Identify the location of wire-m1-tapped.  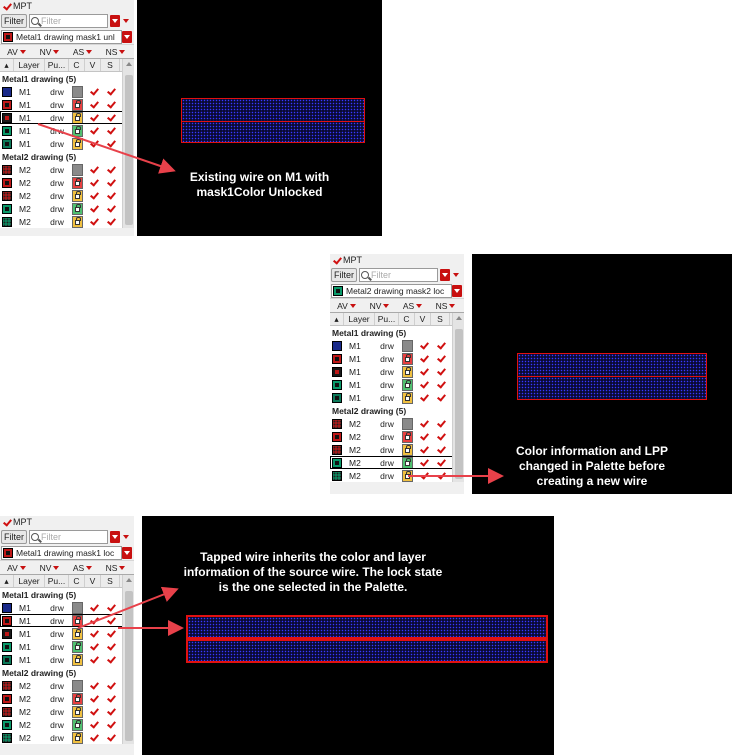
(367, 651).